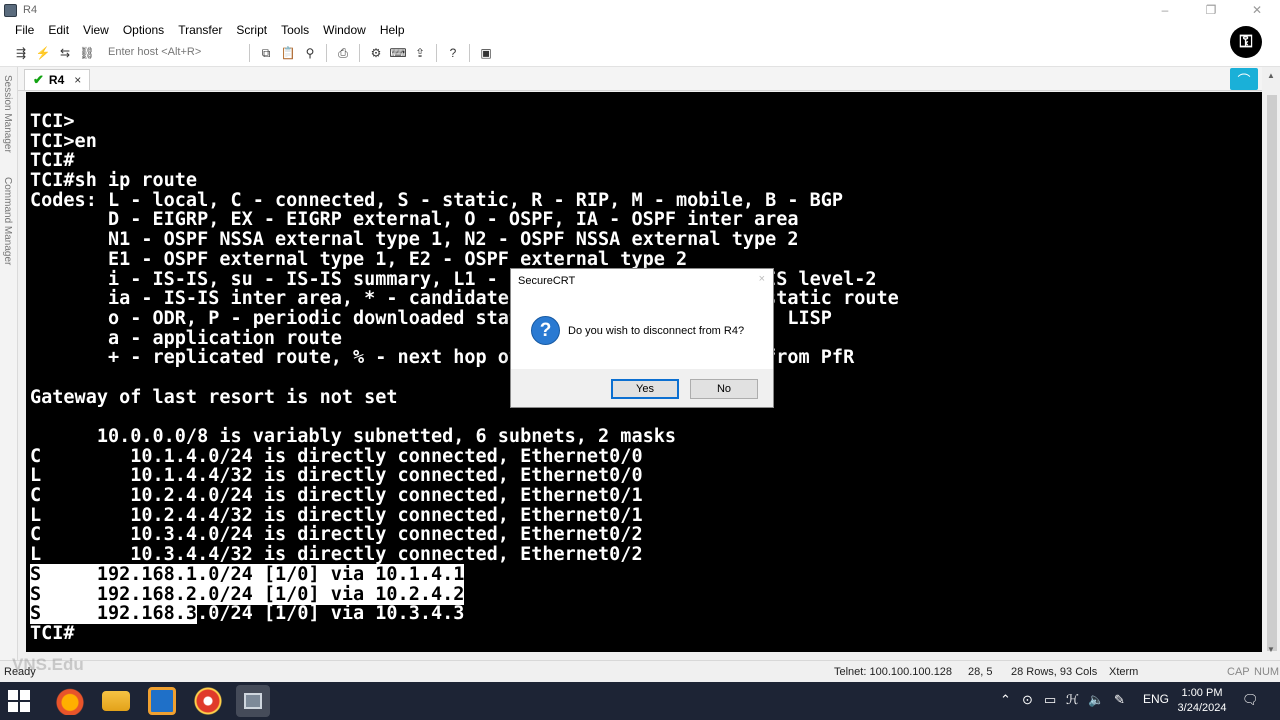 The height and width of the screenshot is (720, 1280). Describe the element at coordinates (1202, 693) in the screenshot. I see `clock-time: 1:00 PM` at that location.